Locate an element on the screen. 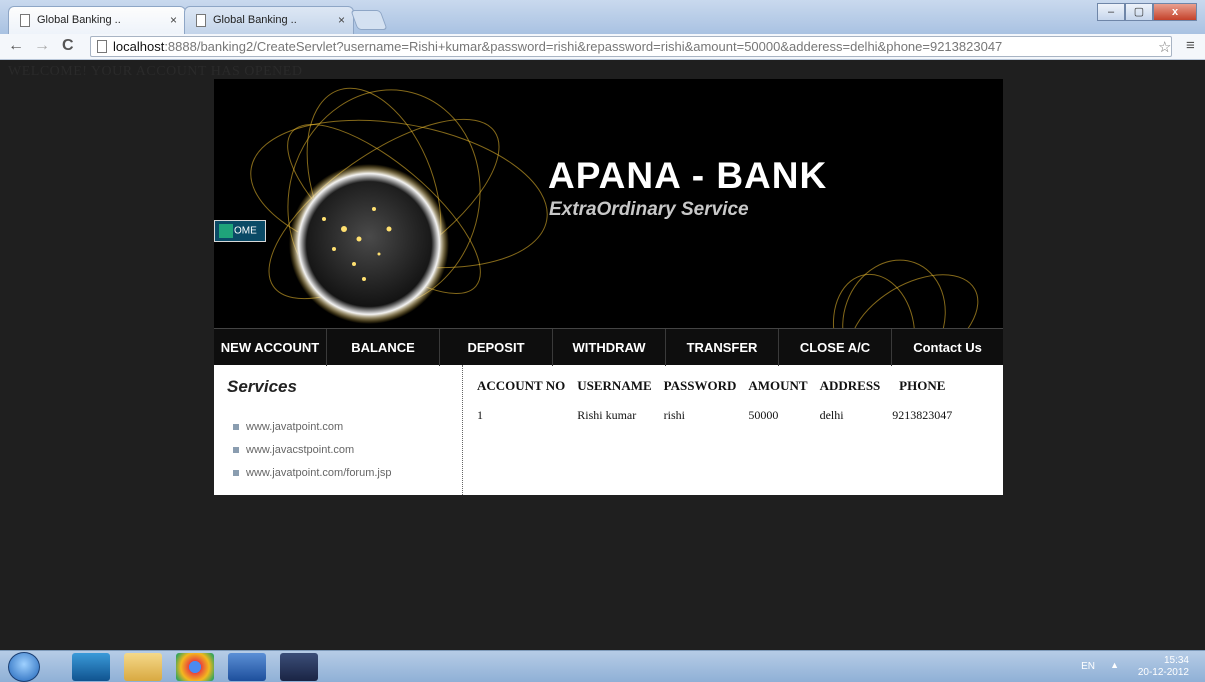 This screenshot has height=682, width=1205. nav-withdraw: WITHDRAW is located at coordinates (609, 347).